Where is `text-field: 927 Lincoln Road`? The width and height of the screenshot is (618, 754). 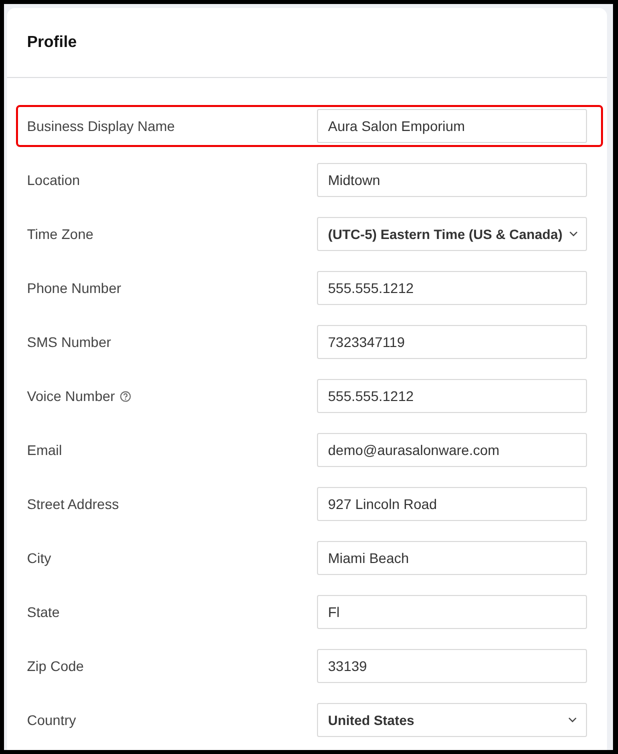
text-field: 927 Lincoln Road is located at coordinates (452, 504).